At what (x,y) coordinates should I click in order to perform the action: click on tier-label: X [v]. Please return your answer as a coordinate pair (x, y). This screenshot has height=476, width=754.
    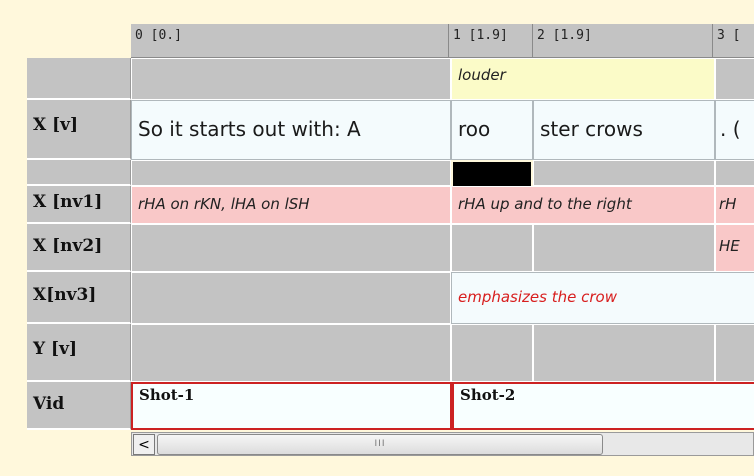
    Looking at the image, I should click on (79, 130).